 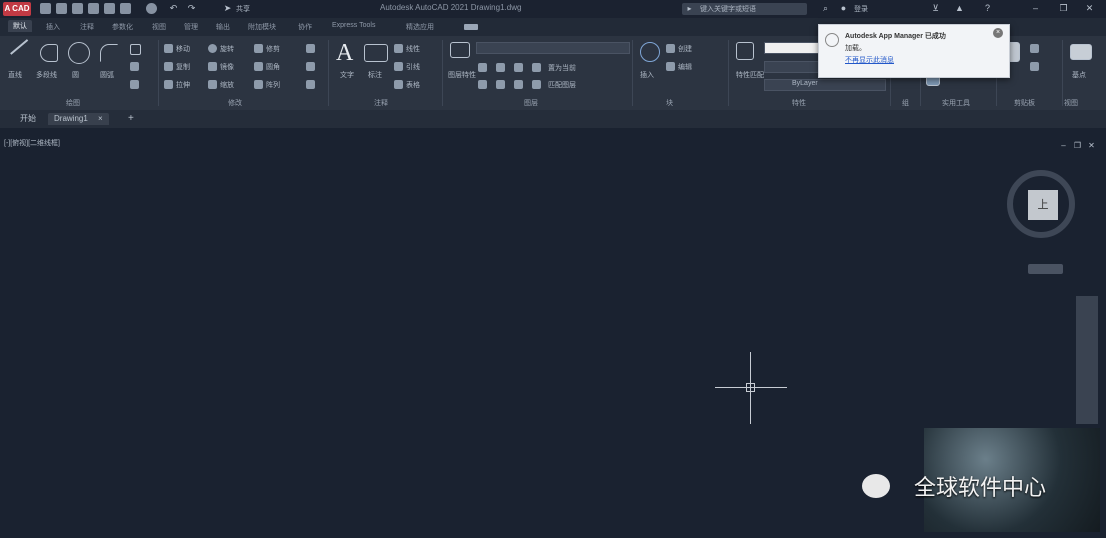 I want to click on group-modify-label: 修改, so click(x=235, y=103).